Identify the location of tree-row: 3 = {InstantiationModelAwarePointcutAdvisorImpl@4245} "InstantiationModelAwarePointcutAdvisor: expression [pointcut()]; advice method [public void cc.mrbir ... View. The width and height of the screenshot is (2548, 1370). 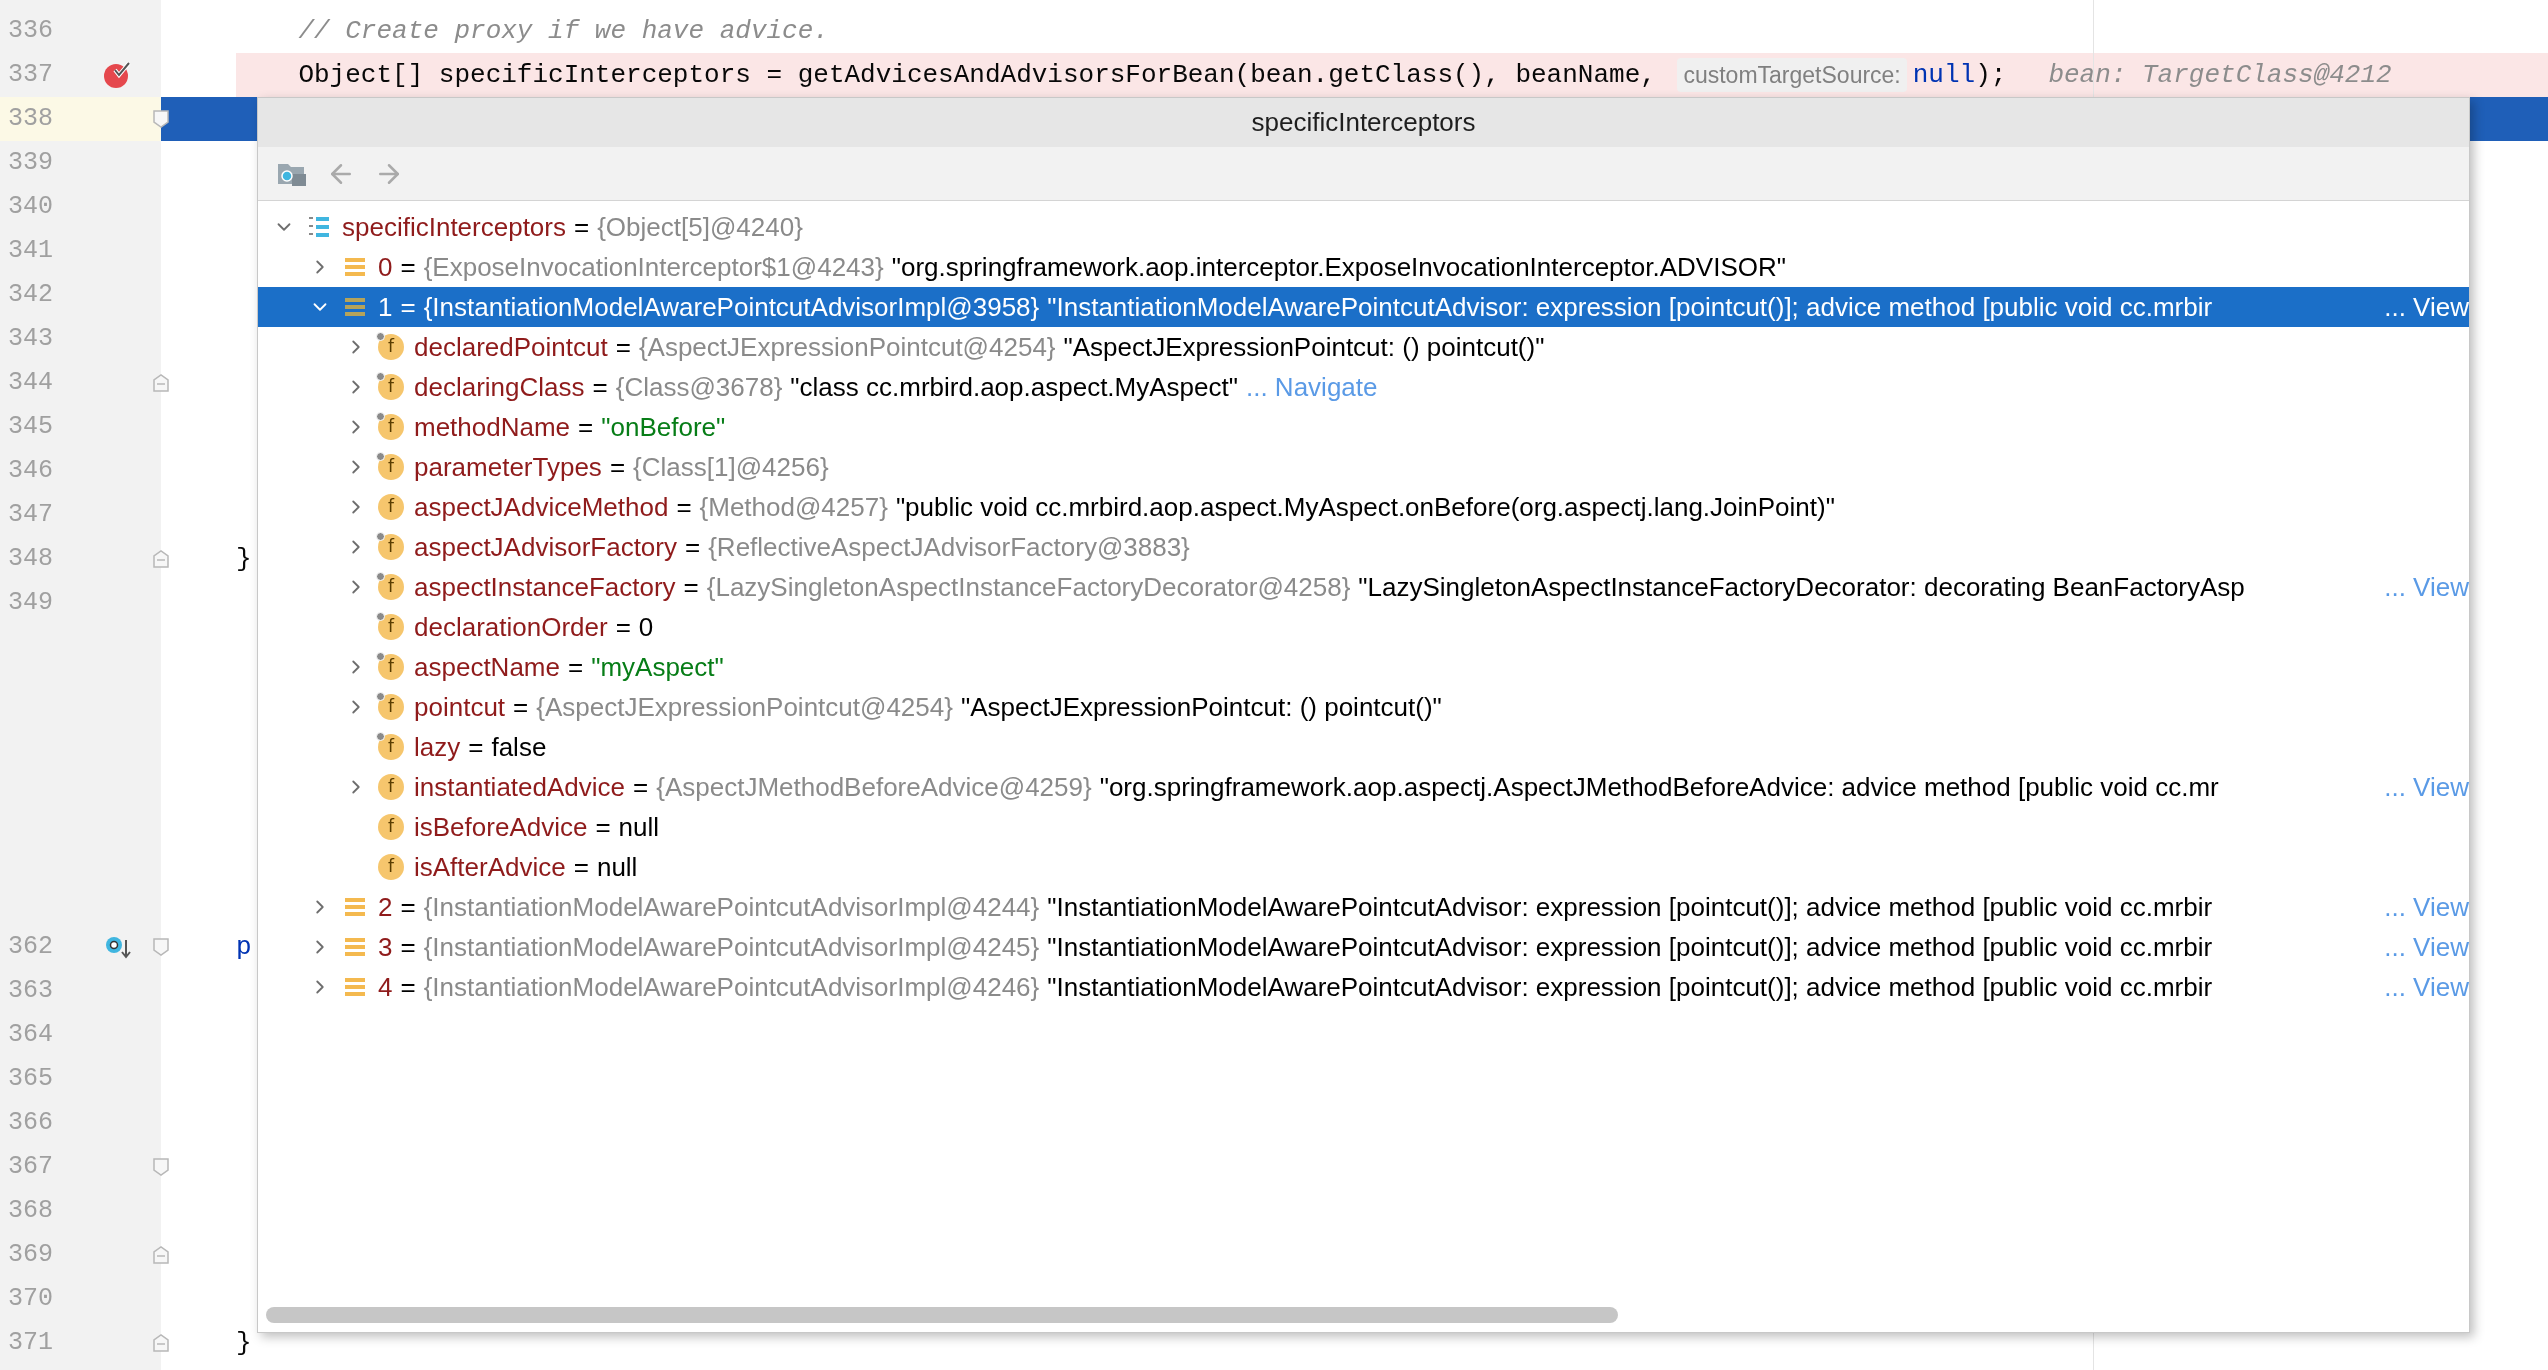
(1363, 947).